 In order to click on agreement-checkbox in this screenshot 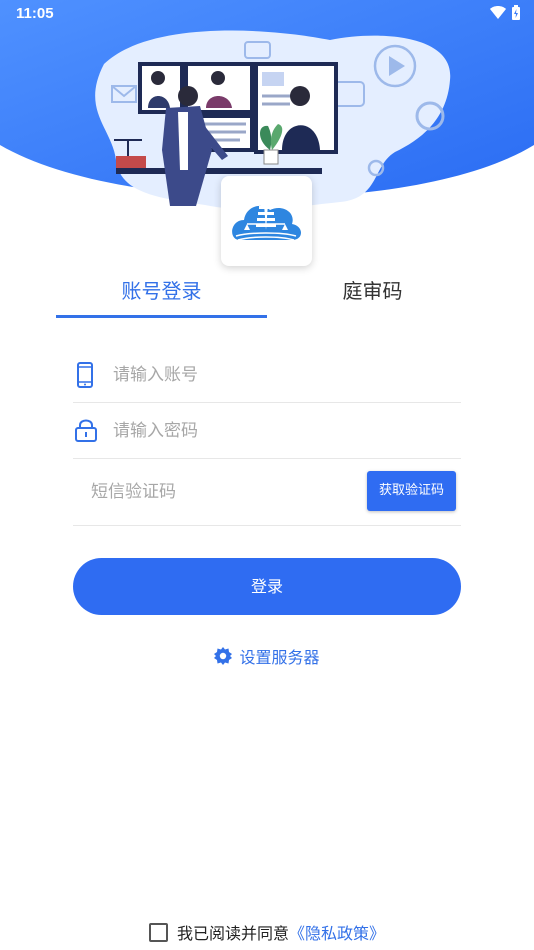, I will do `click(158, 932)`.